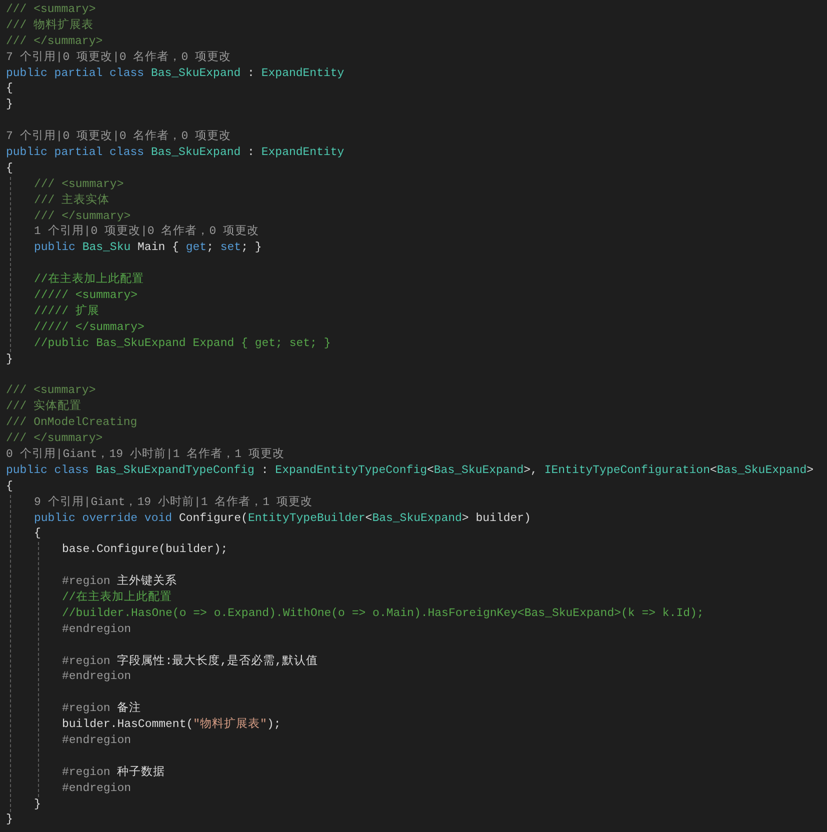  What do you see at coordinates (120, 582) in the screenshot?
I see `region-directive: #region 主外键关系` at bounding box center [120, 582].